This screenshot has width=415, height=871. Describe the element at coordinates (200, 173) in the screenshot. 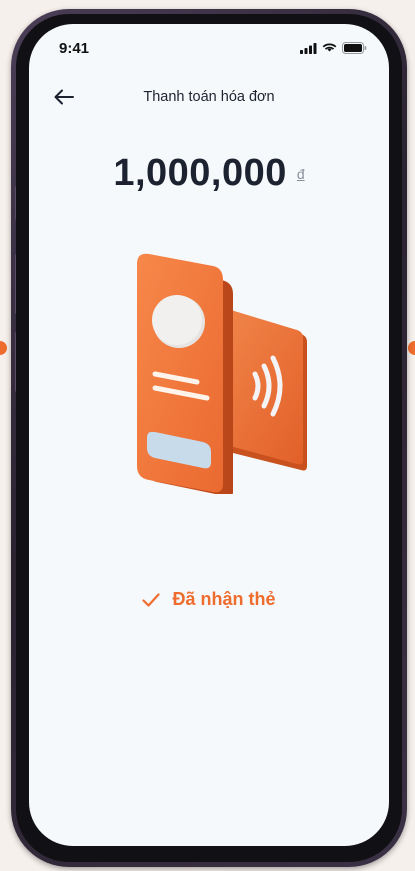

I see `payment-amount: 1,000,000` at that location.